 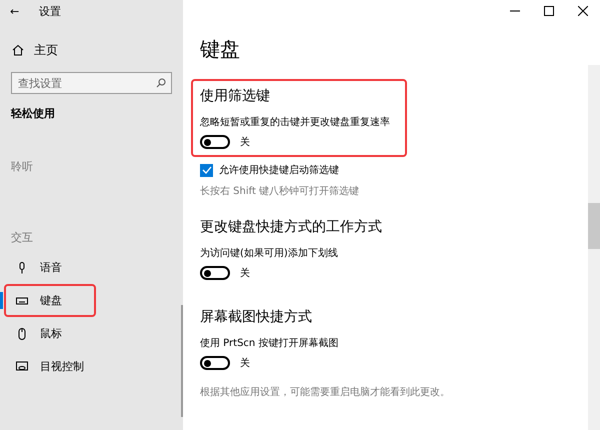 What do you see at coordinates (220, 49) in the screenshot?
I see `page-title: 键盘` at bounding box center [220, 49].